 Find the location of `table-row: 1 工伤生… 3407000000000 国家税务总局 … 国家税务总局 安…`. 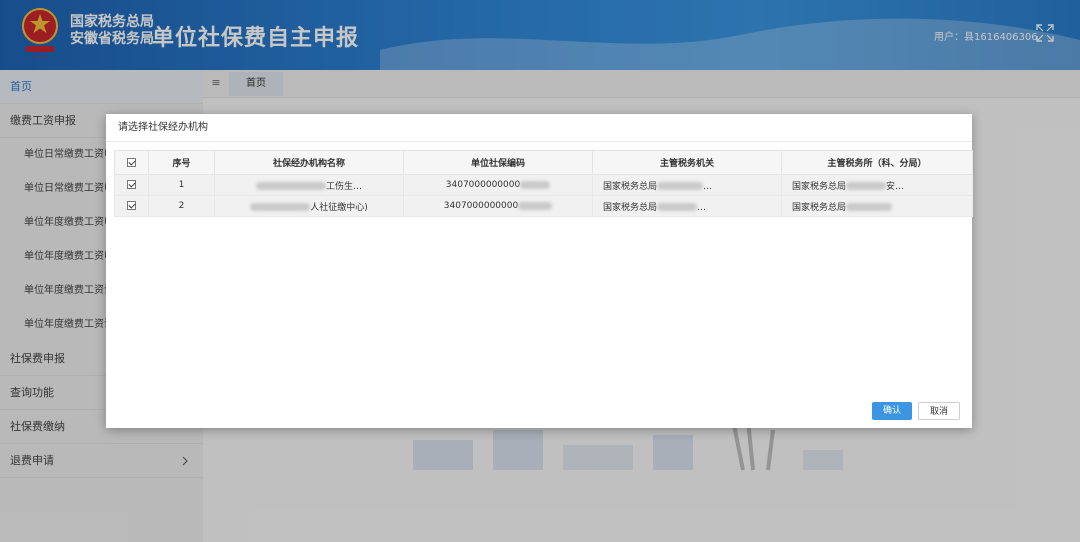

table-row: 1 工伤生… 3407000000000 国家税务总局 … 国家税务总局 安… is located at coordinates (543, 185).